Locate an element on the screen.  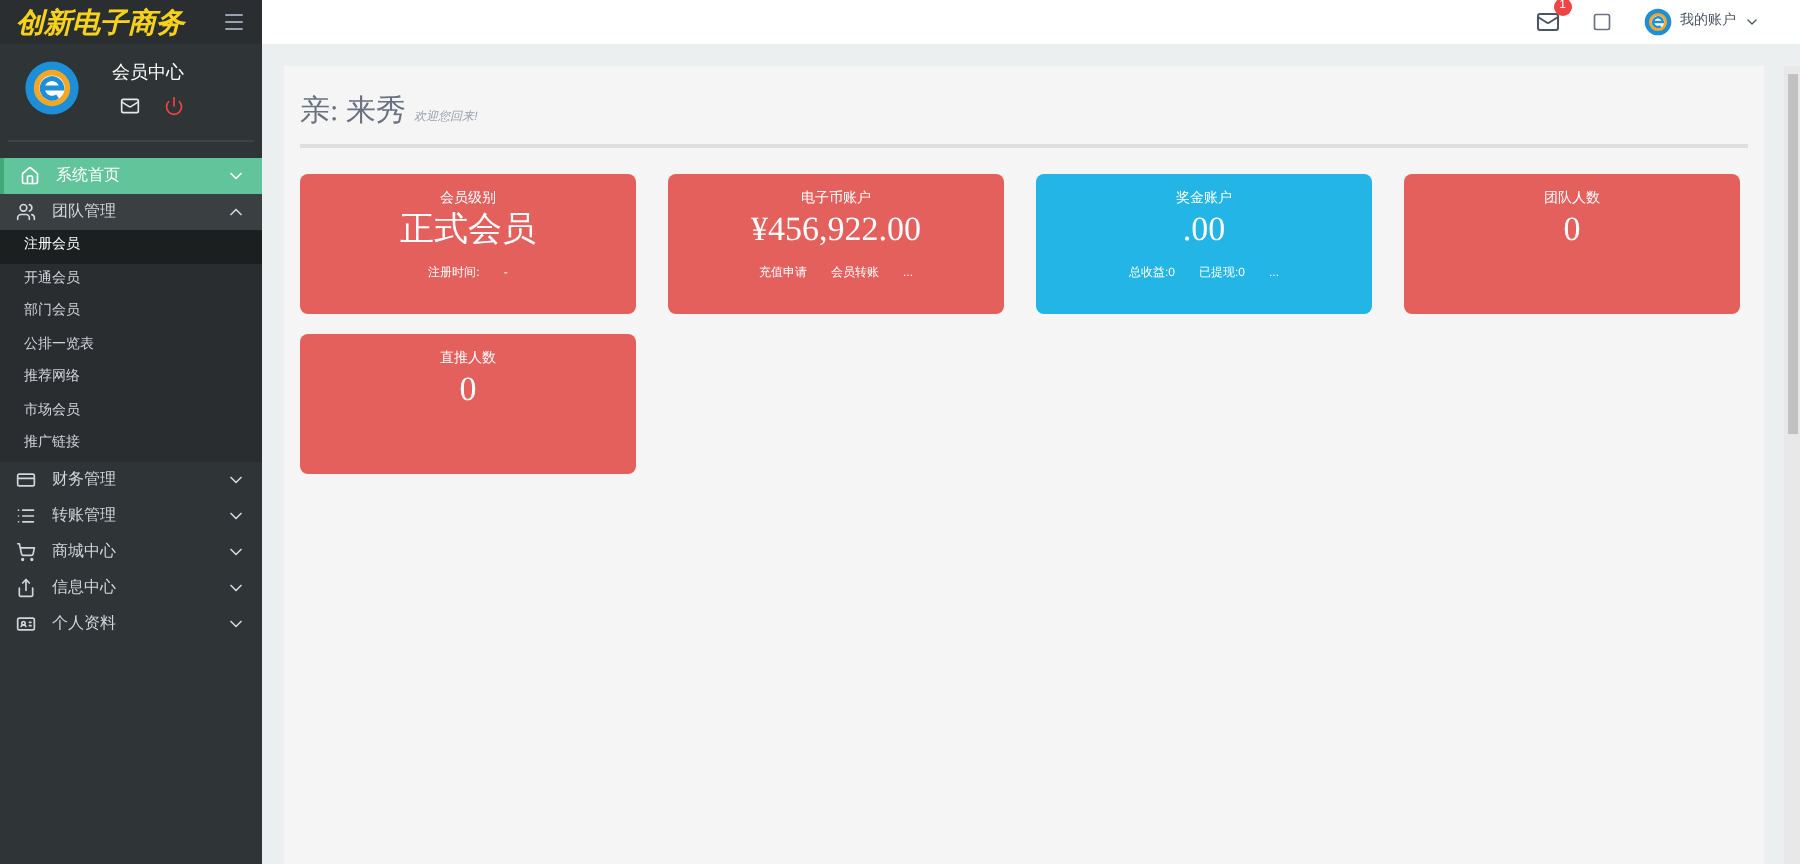
card-value: ¥456,922.00 is located at coordinates (836, 230).